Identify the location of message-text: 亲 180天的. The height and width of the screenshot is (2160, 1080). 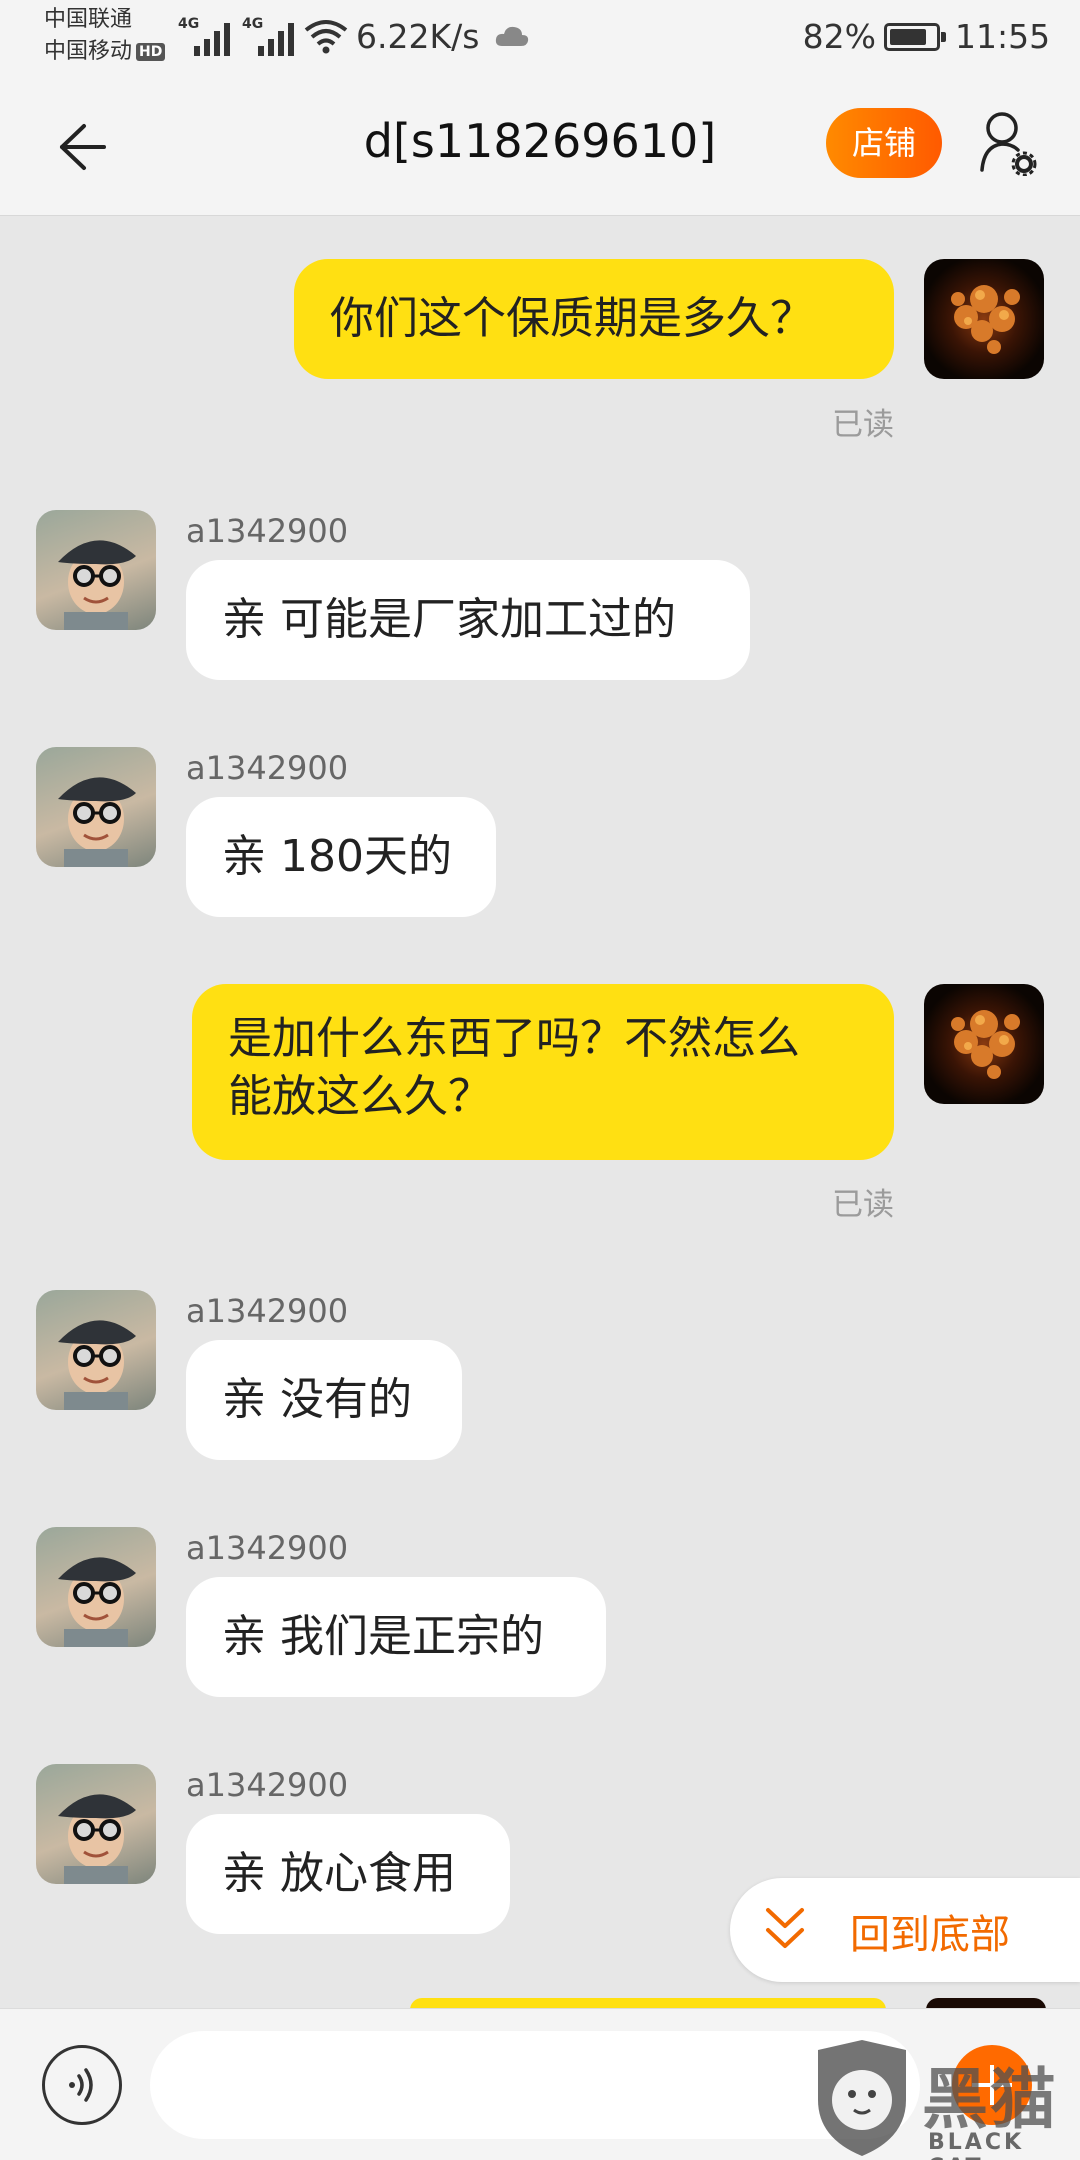
(337, 856).